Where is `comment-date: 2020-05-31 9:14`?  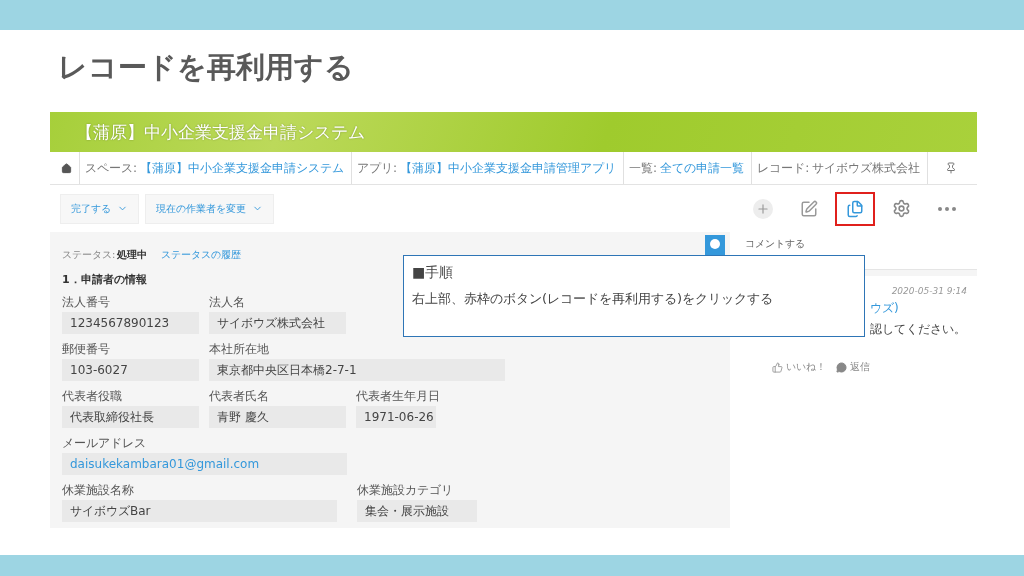
comment-date: 2020-05-31 9:14 is located at coordinates (929, 291).